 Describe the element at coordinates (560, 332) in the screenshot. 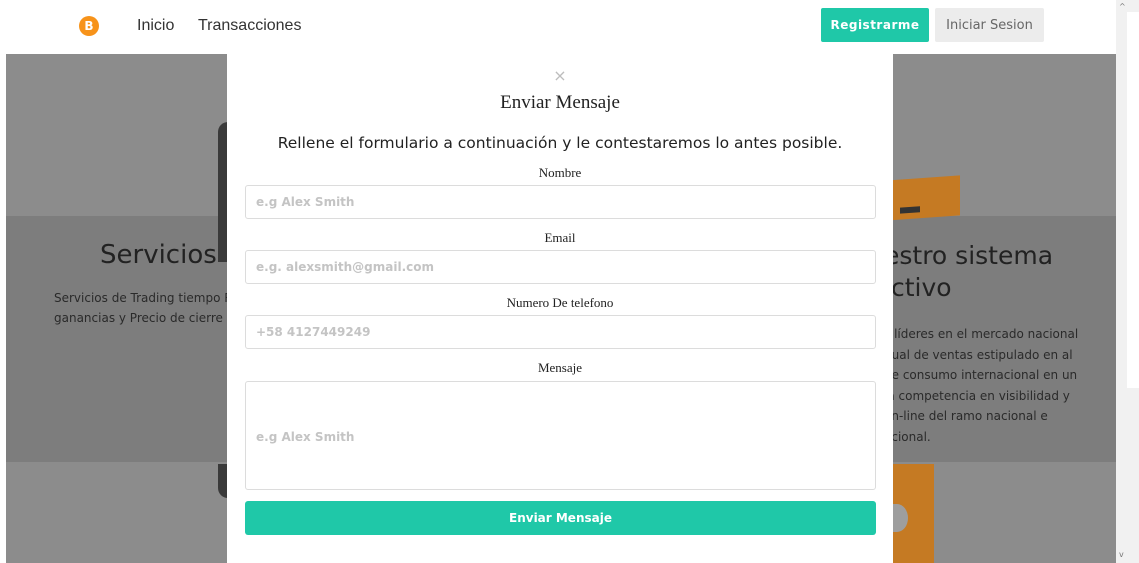

I see `phone-input` at that location.